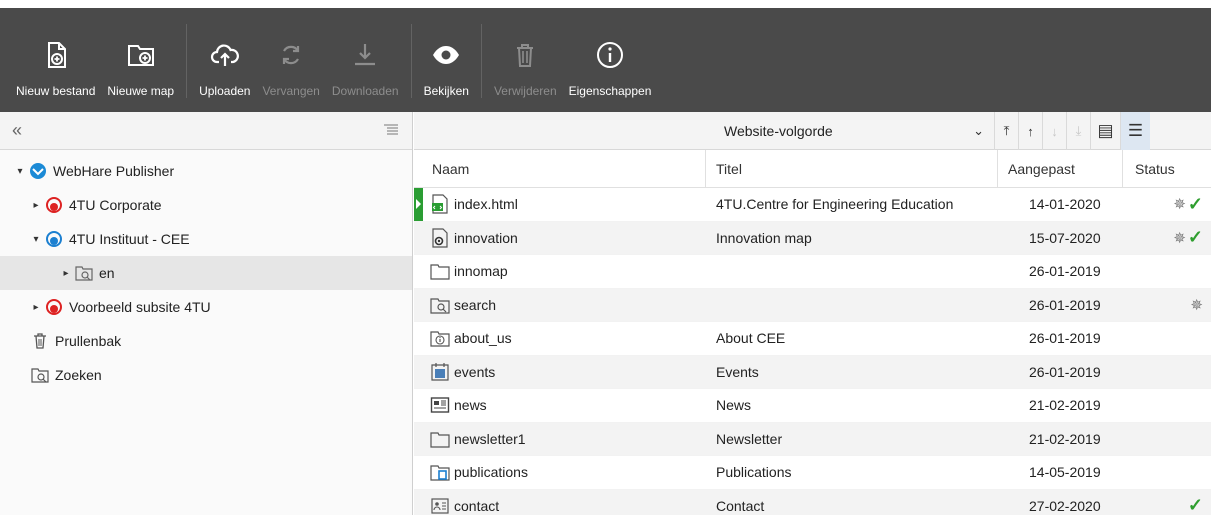 This screenshot has height=515, width=1211. I want to click on info-folder-icon, so click(440, 338).